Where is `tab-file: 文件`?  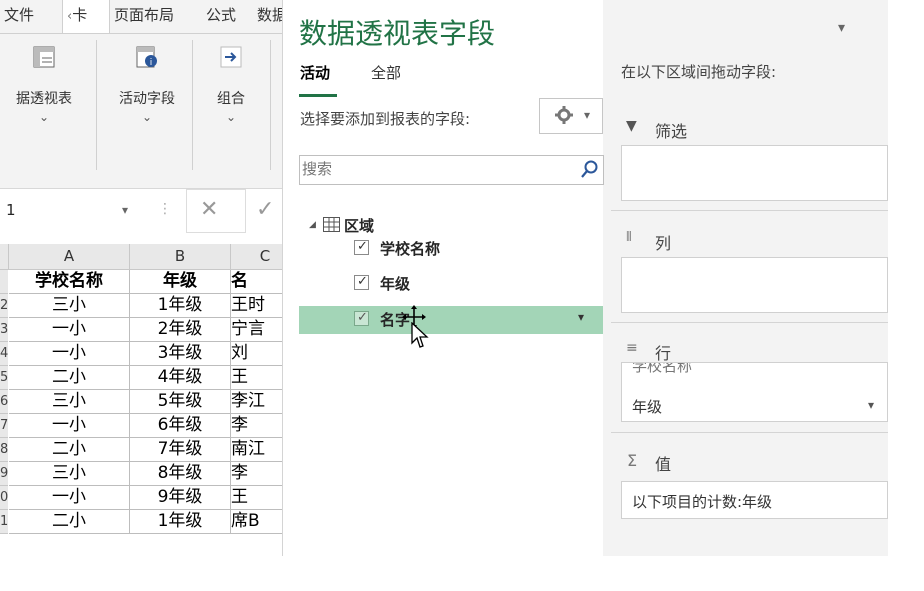 tab-file: 文件 is located at coordinates (19, 17).